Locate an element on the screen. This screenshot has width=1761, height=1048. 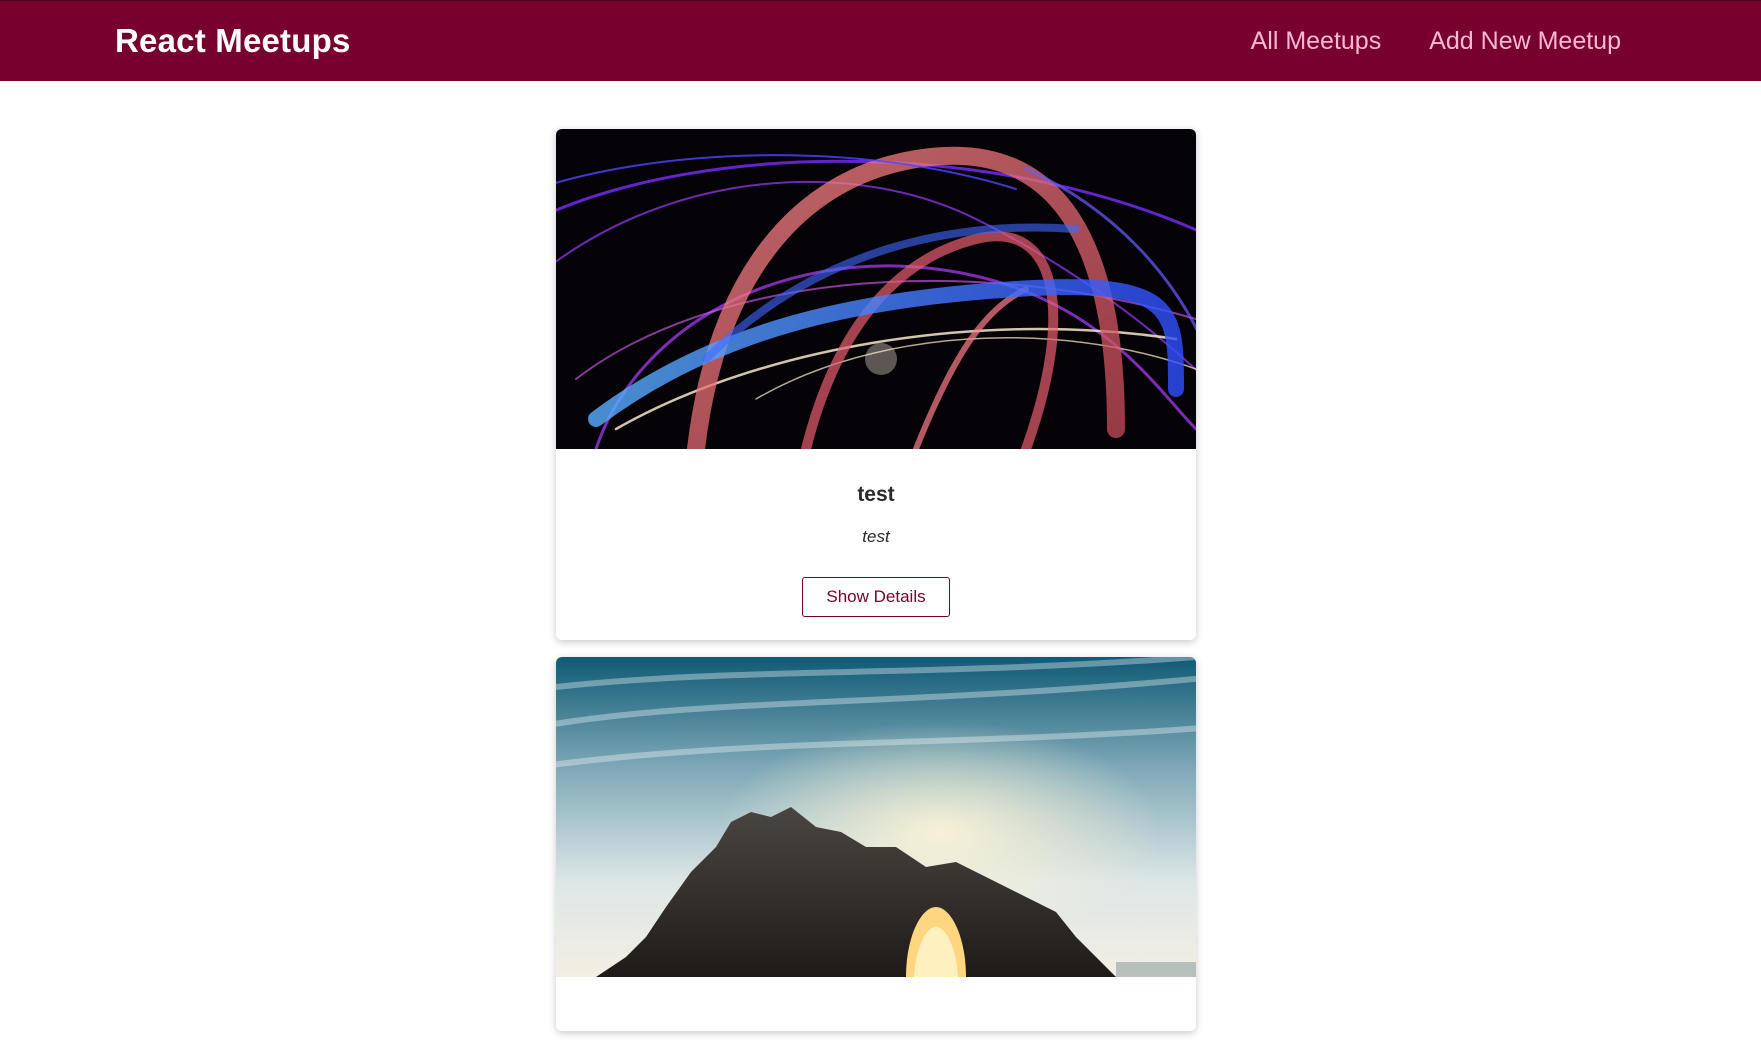
nav-item-add-new-meetup: Add New Meetup is located at coordinates (1525, 41).